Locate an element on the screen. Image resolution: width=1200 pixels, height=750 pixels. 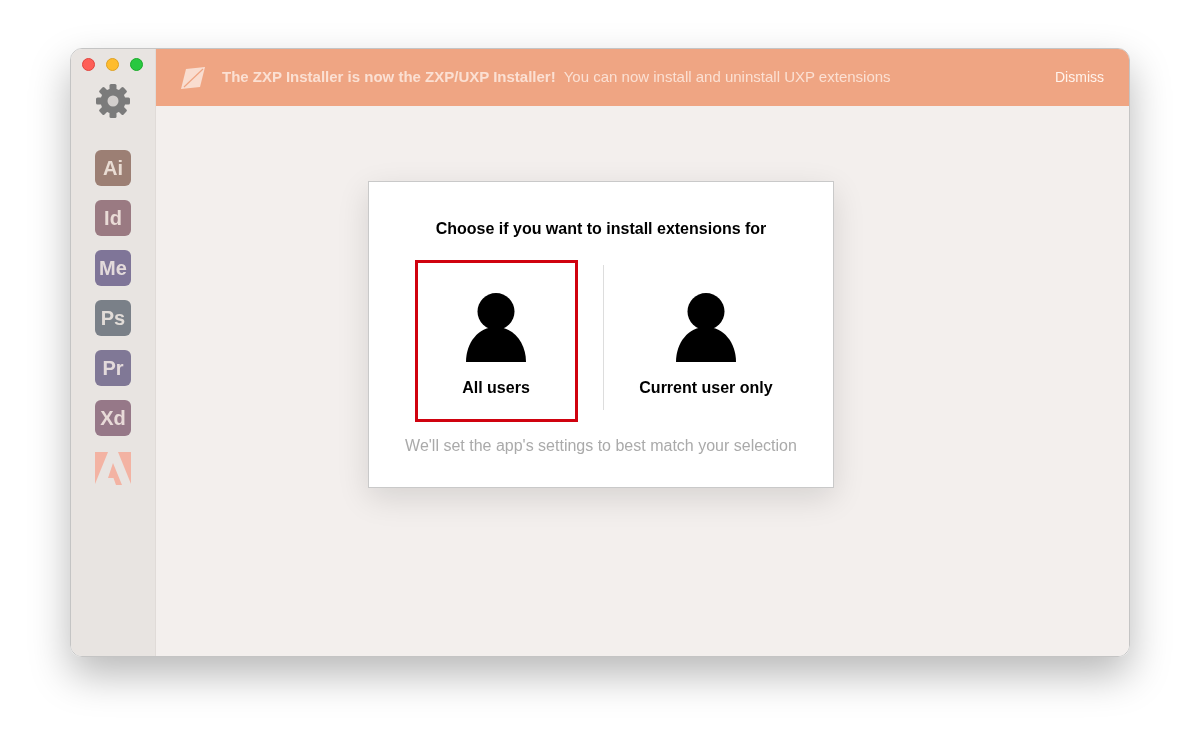
dismiss-link: Dismiss is located at coordinates (1079, 77).